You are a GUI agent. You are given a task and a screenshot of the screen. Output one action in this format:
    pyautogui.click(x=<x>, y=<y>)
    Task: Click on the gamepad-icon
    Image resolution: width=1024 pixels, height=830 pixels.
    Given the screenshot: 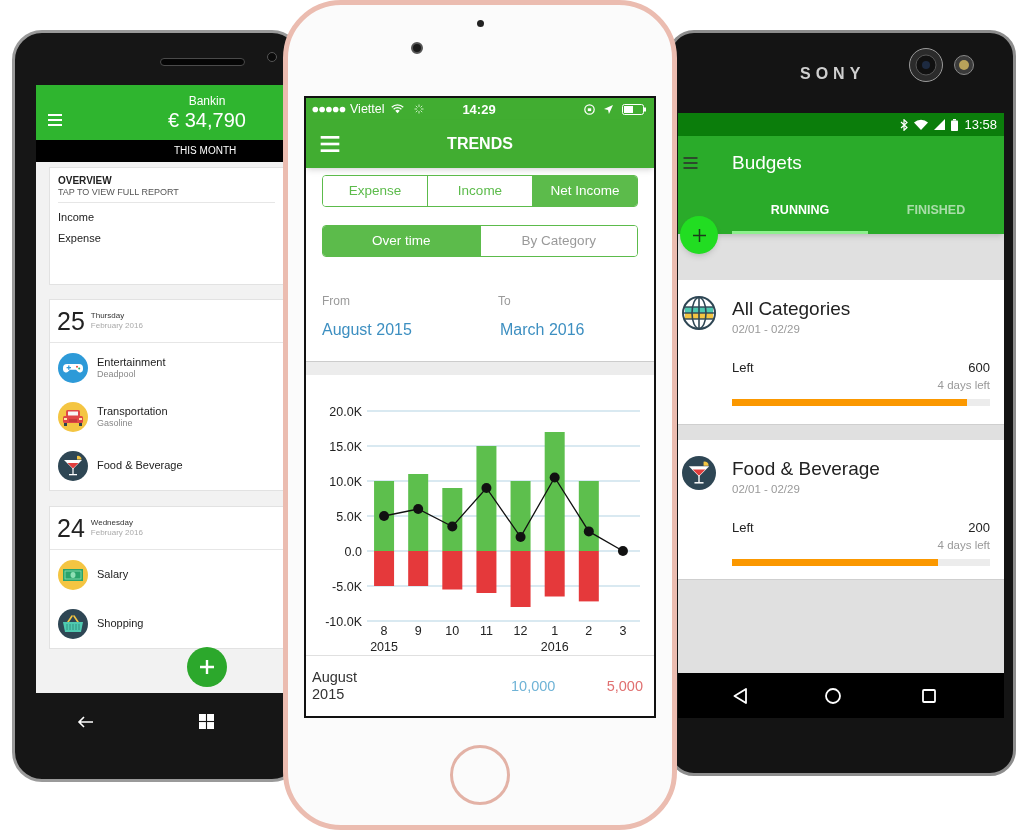 What is the action you would take?
    pyautogui.click(x=73, y=367)
    